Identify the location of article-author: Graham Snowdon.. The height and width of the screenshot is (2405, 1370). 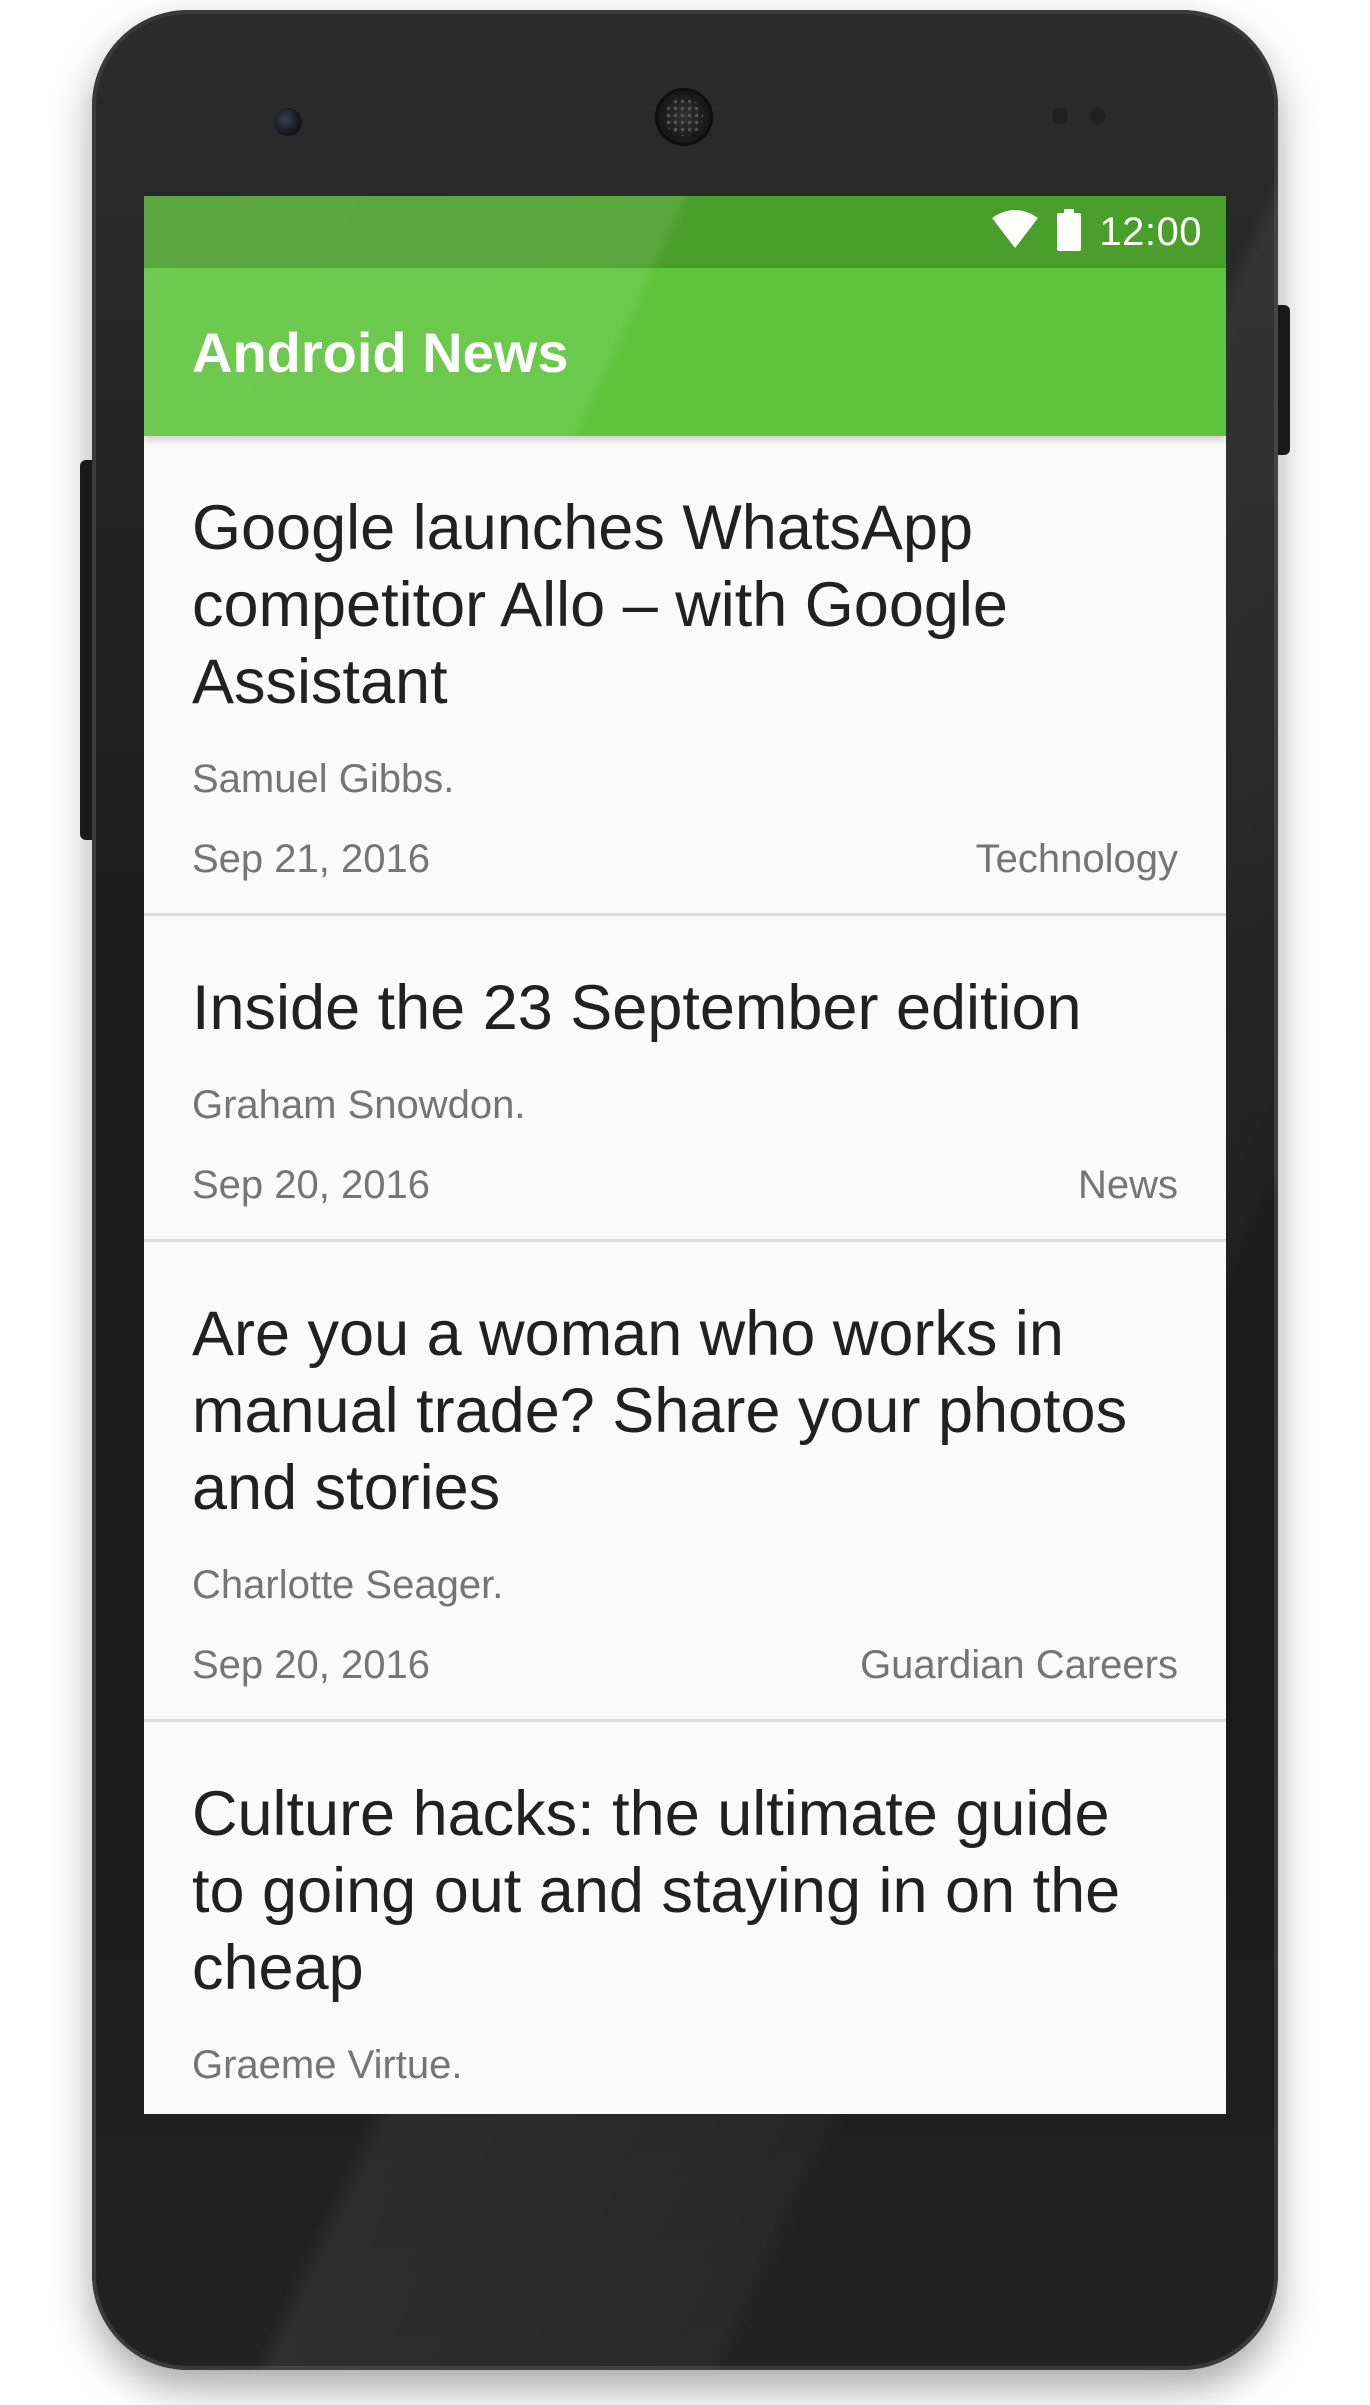
(359, 1105).